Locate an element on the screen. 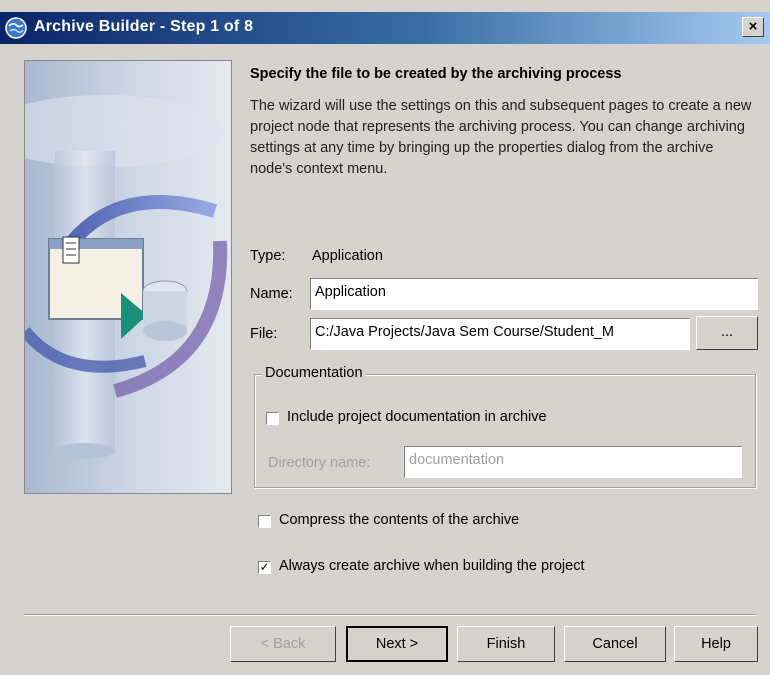 This screenshot has width=770, height=675. window-title: Archive Builder - Step 1 of 8 is located at coordinates (144, 26).